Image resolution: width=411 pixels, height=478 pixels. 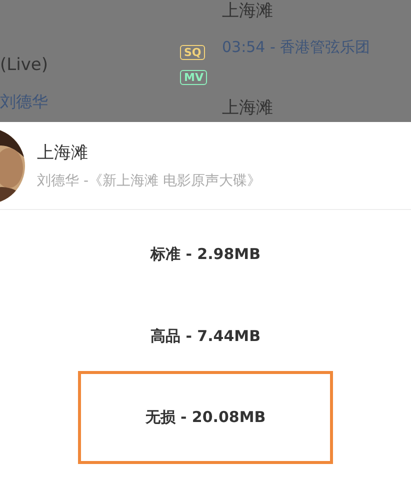 What do you see at coordinates (205, 254) in the screenshot?
I see `quality-option: 标准 - 2.98MB` at bounding box center [205, 254].